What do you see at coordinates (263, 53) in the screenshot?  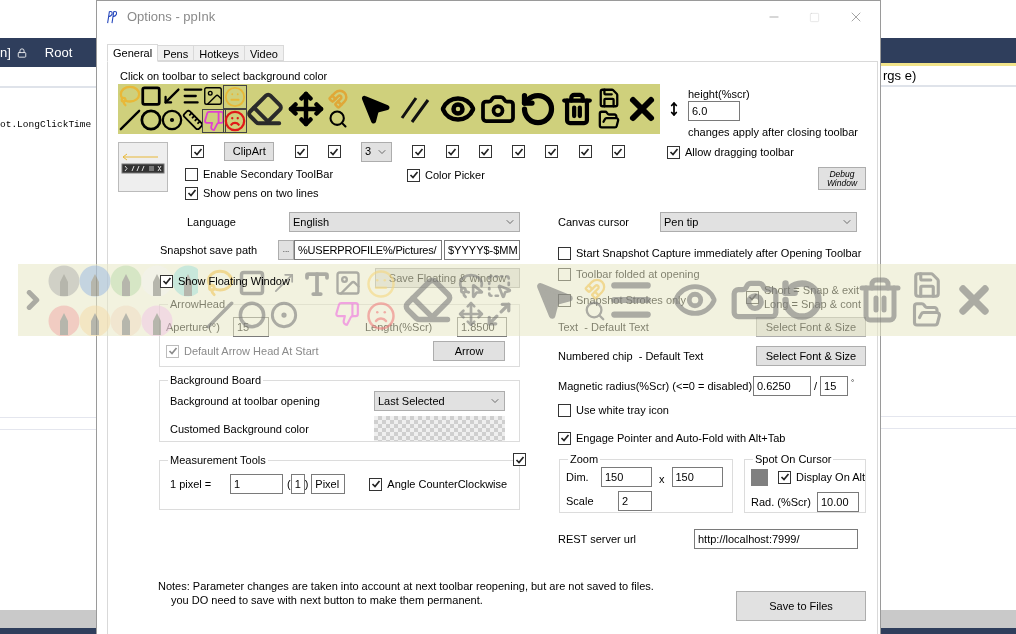 I see `tab: Video` at bounding box center [263, 53].